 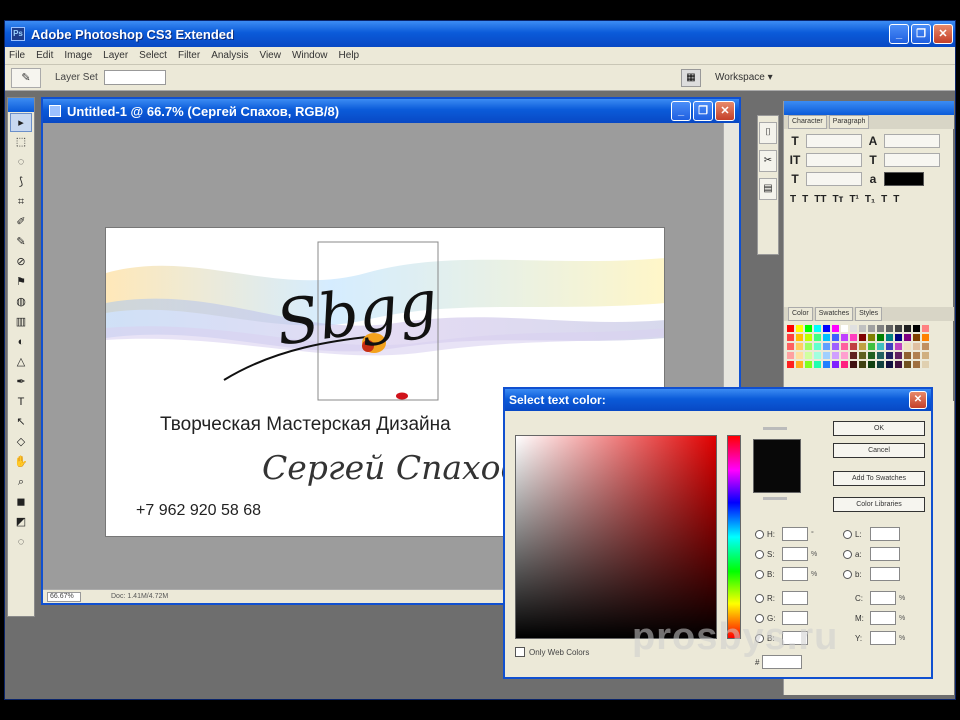 What do you see at coordinates (896, 199) in the screenshot?
I see `strikethrough-button: T` at bounding box center [896, 199].